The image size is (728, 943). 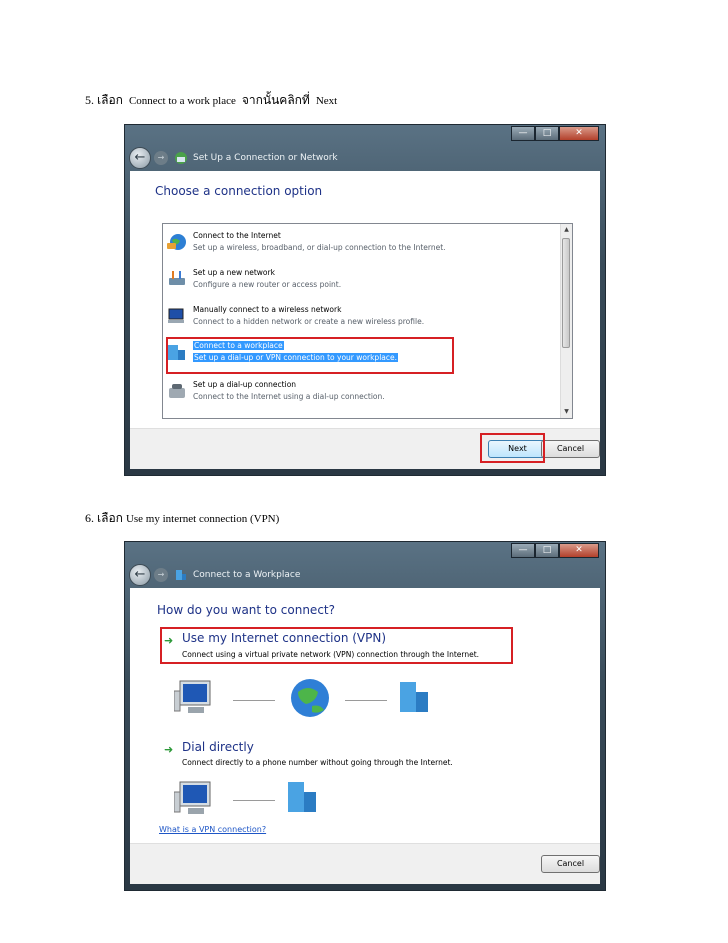 I want to click on highlight-workplace-option, so click(x=310, y=355).